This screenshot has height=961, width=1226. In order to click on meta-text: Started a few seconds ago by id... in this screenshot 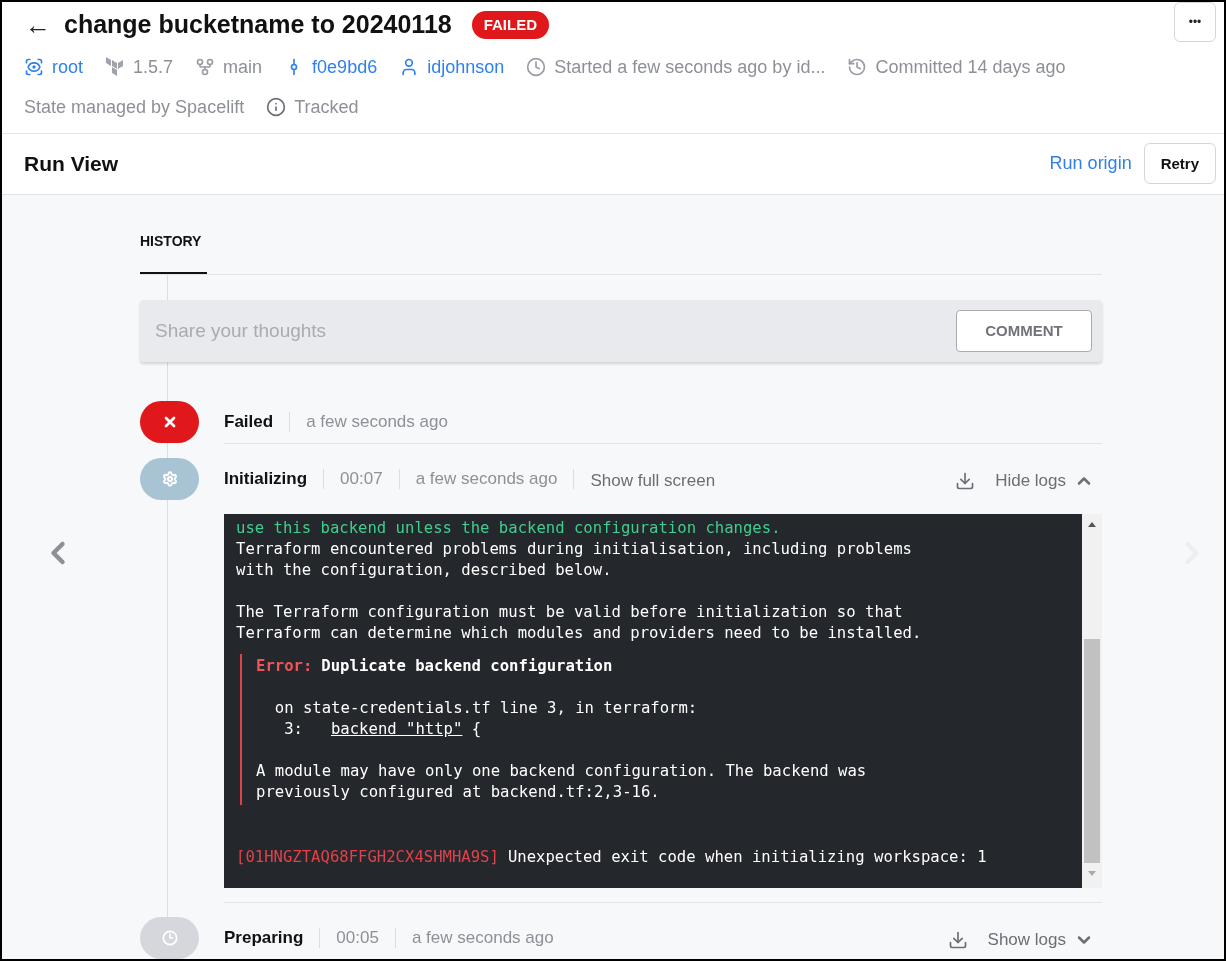, I will do `click(690, 67)`.